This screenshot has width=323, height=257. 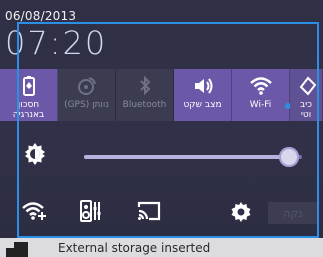 What do you see at coordinates (29, 86) in the screenshot?
I see `battery-saver-icon` at bounding box center [29, 86].